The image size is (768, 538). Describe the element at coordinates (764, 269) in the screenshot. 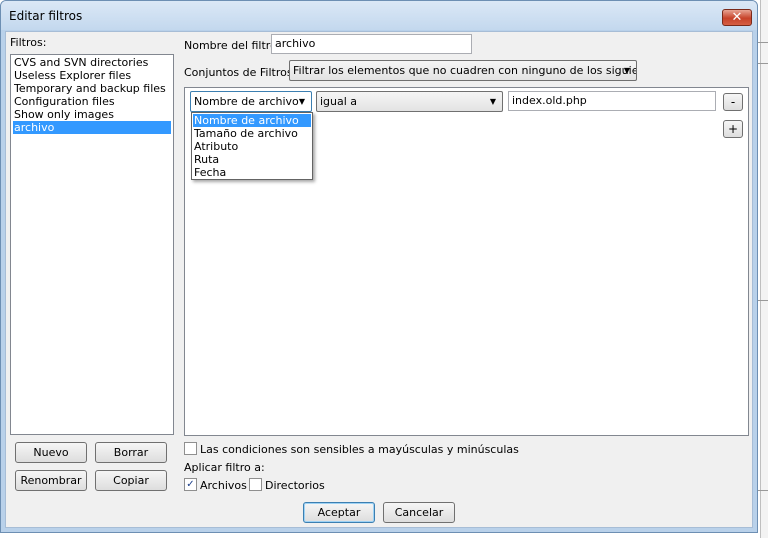

I see `background-window-edge` at that location.